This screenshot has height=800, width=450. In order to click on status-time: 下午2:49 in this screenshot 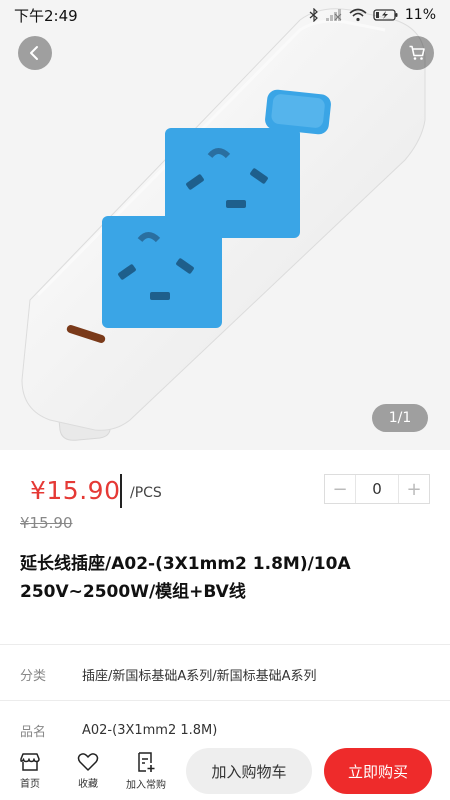, I will do `click(46, 15)`.